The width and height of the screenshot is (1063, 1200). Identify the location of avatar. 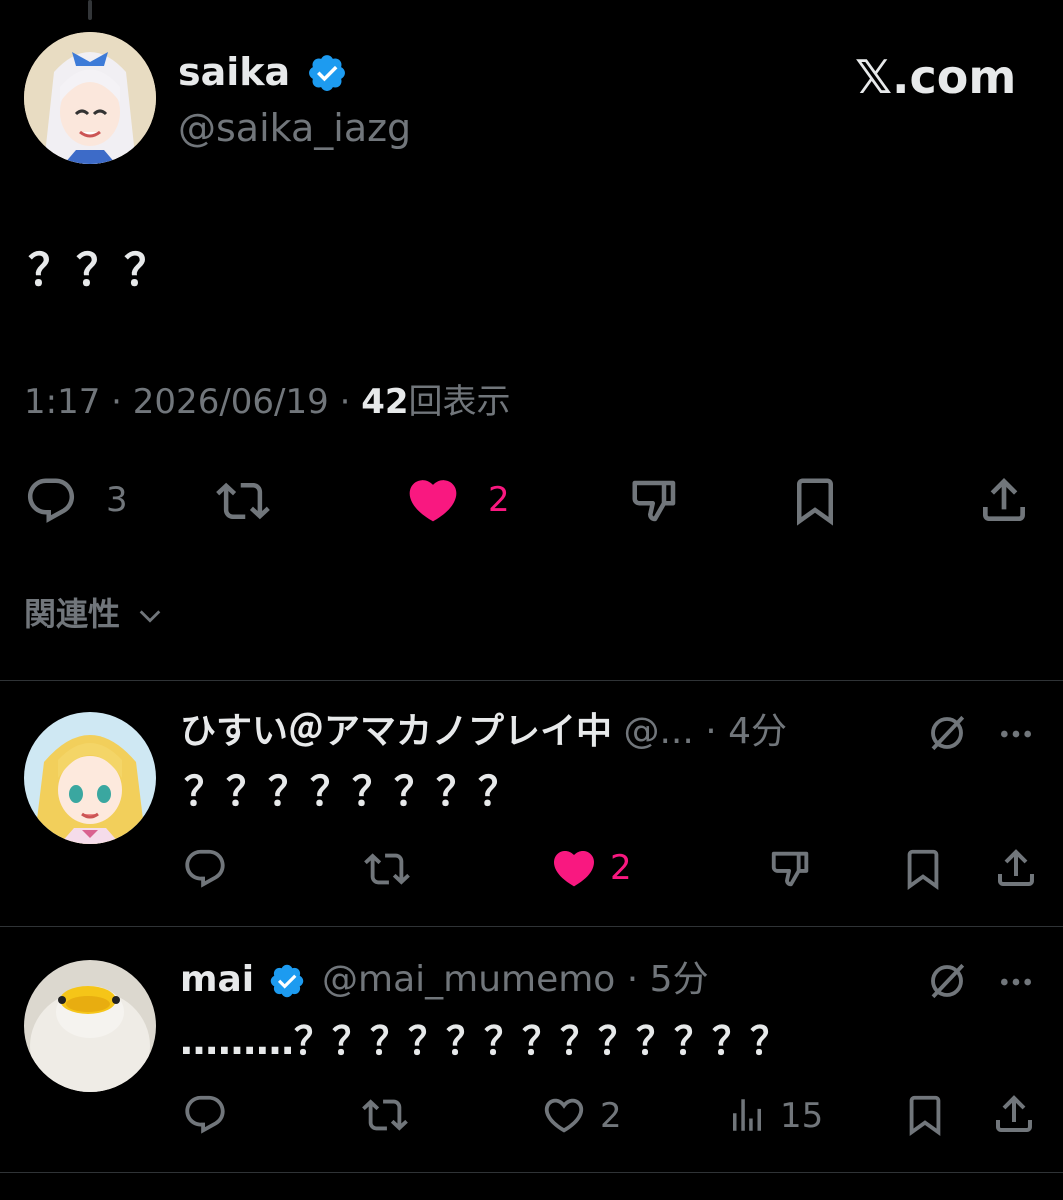
(90, 98).